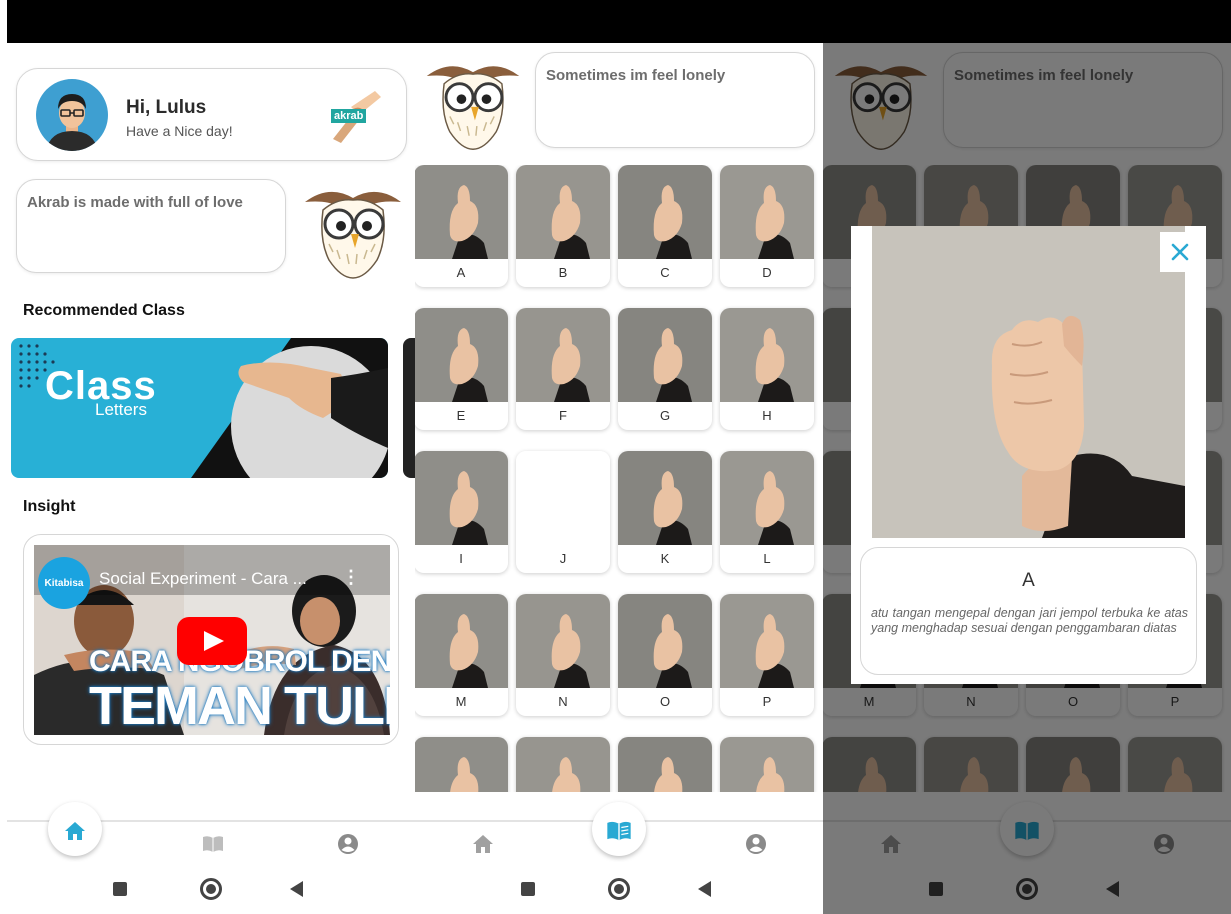  What do you see at coordinates (665, 558) in the screenshot?
I see `letter-label: K` at bounding box center [665, 558].